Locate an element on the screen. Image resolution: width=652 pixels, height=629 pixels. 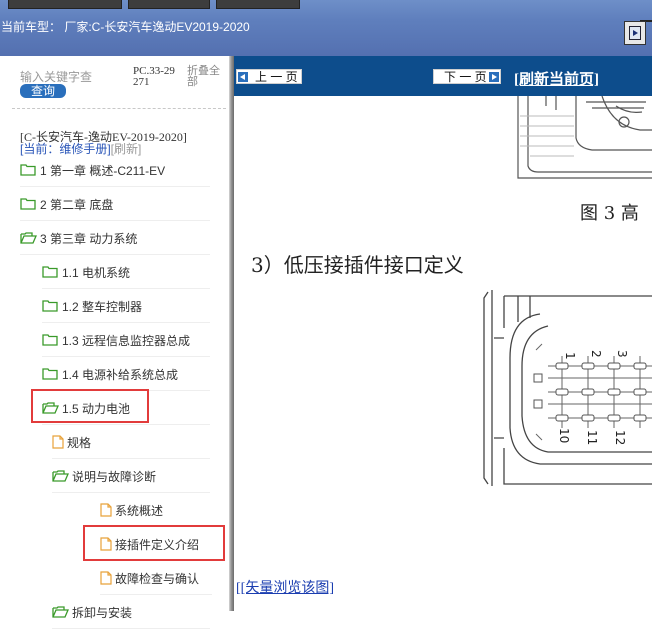
pin-label: 10 is located at coordinates (564, 435).